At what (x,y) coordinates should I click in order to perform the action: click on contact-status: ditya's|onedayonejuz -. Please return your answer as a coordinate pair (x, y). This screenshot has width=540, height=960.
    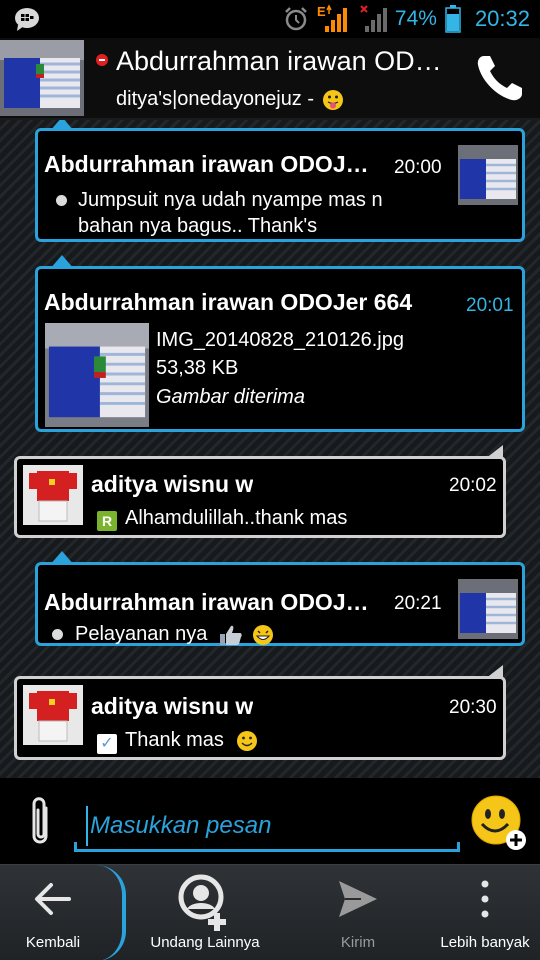
    Looking at the image, I should click on (230, 99).